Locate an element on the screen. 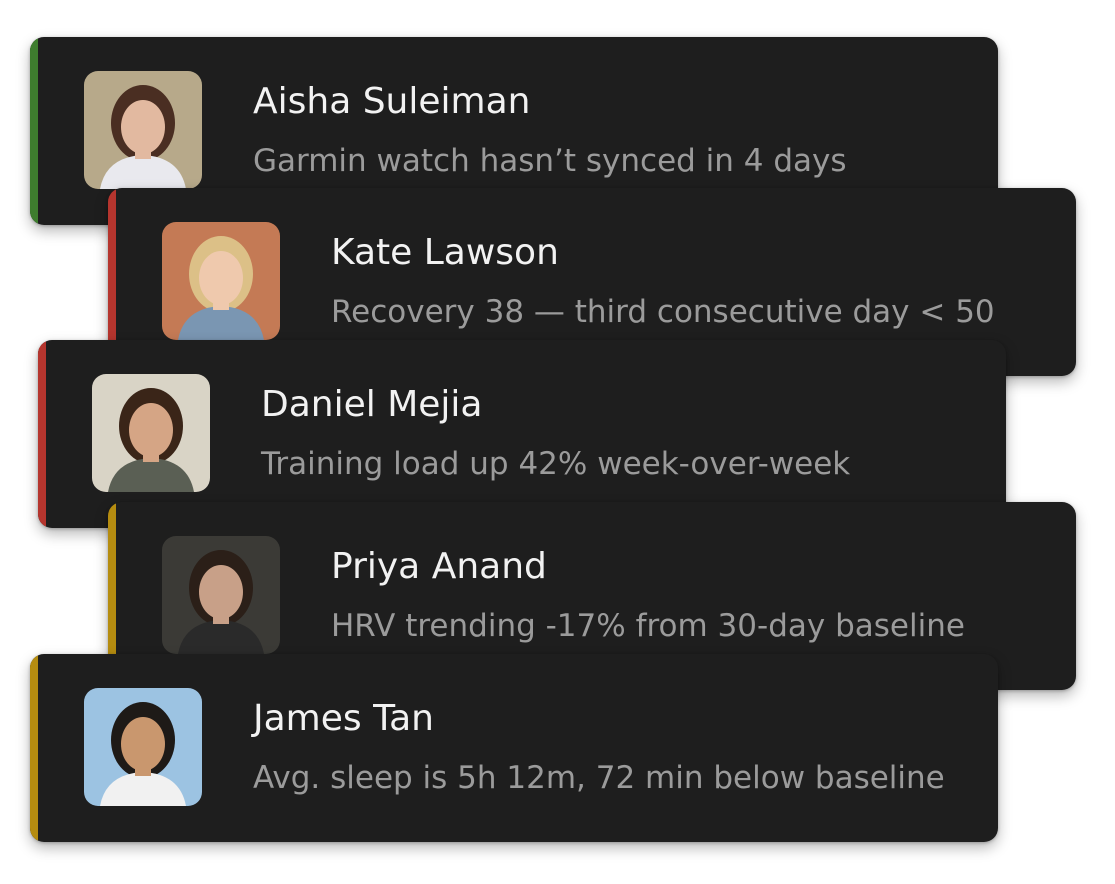 This screenshot has width=1115, height=884. athlete-name: Daniel Mejia is located at coordinates (372, 404).